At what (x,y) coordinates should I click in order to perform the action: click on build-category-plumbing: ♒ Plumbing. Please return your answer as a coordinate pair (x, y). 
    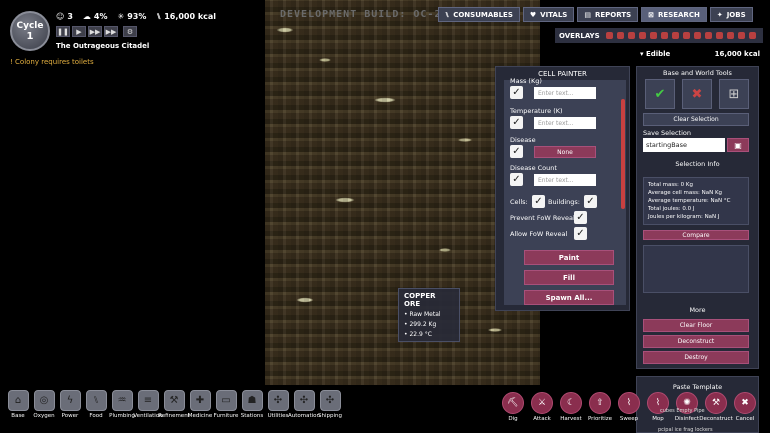
    Looking at the image, I should click on (122, 404).